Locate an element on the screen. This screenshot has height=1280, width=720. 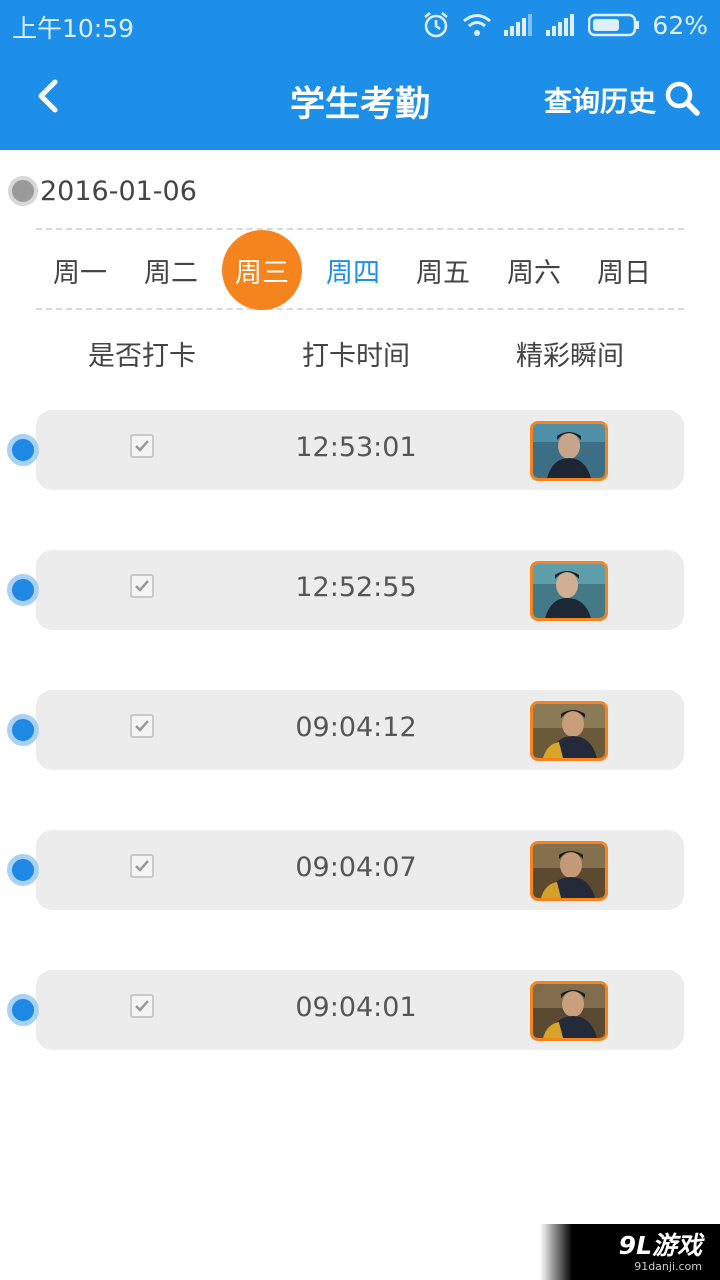
day-monday: 周一 is located at coordinates (80, 270).